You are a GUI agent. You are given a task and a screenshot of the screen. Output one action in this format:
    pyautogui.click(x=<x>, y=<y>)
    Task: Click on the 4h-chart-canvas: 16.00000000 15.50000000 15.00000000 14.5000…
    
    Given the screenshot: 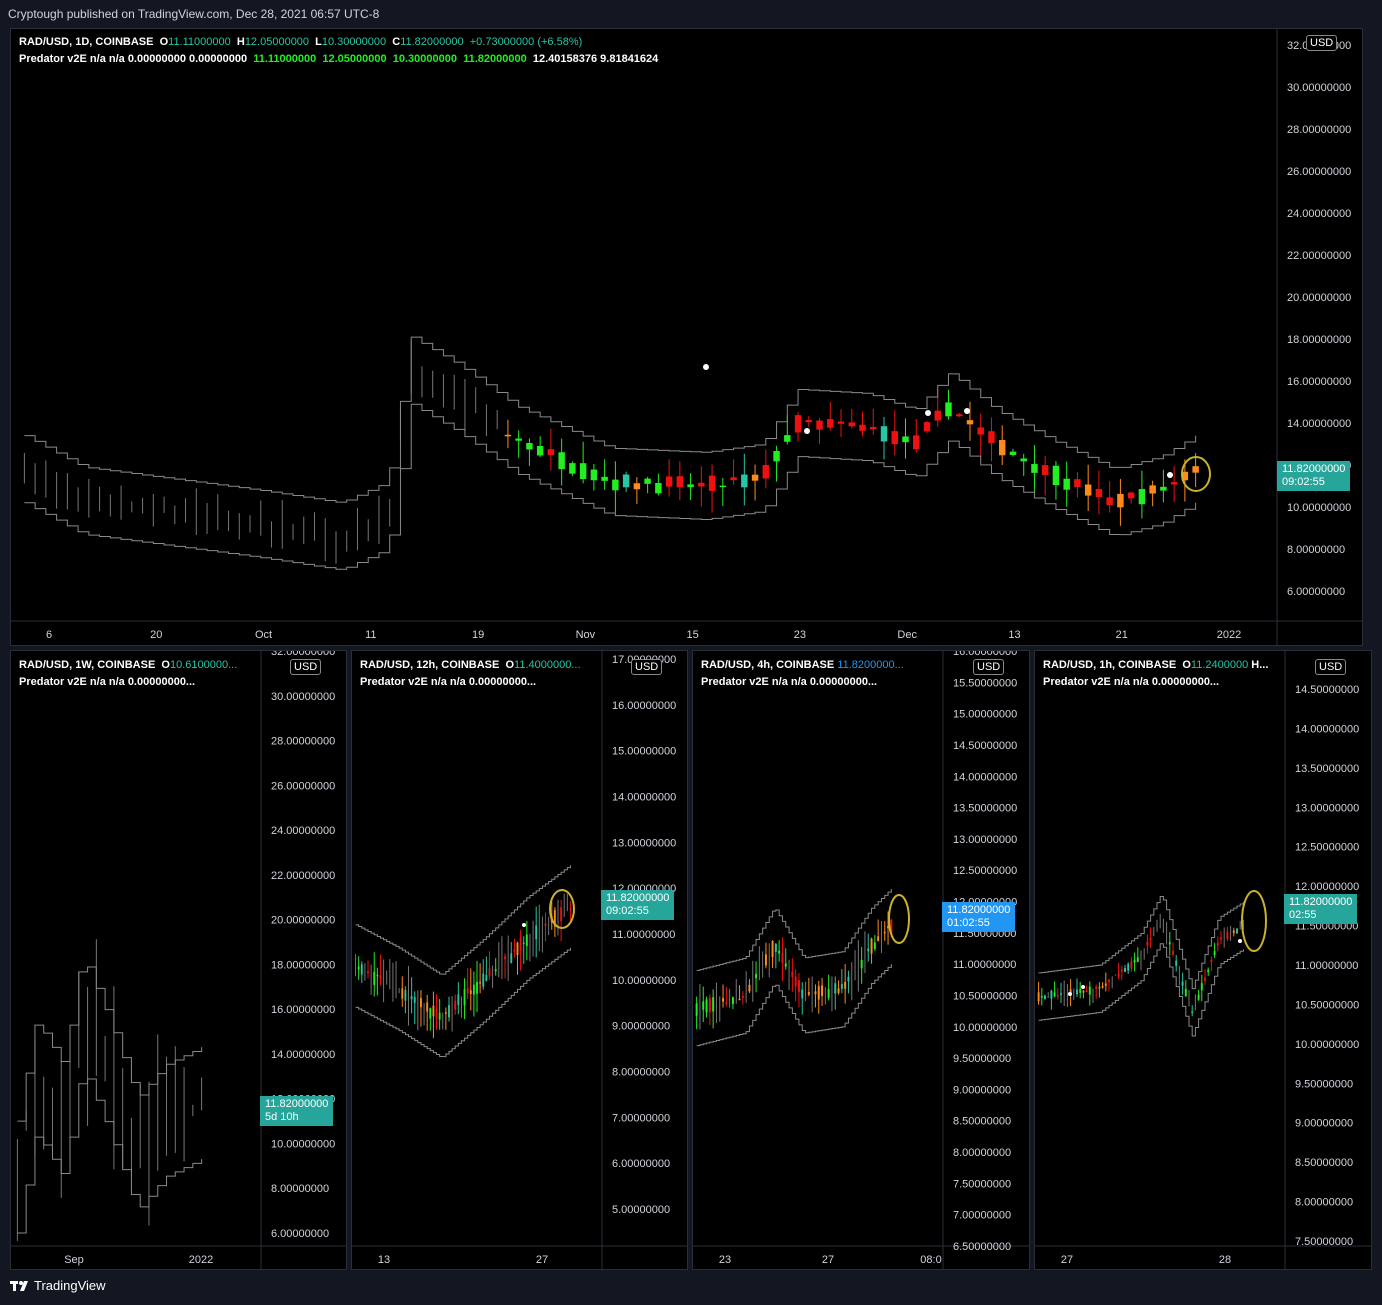 What is the action you would take?
    pyautogui.click(x=861, y=960)
    